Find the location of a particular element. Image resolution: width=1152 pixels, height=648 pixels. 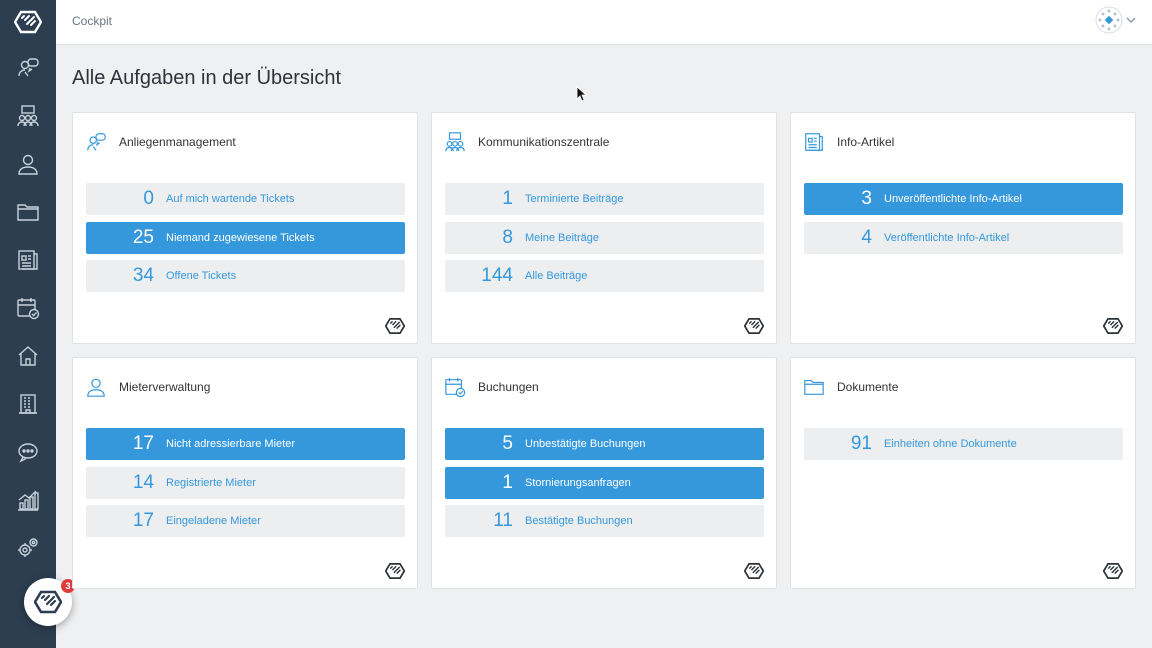

task-label: Nicht adressierbare Mieter is located at coordinates (230, 444).